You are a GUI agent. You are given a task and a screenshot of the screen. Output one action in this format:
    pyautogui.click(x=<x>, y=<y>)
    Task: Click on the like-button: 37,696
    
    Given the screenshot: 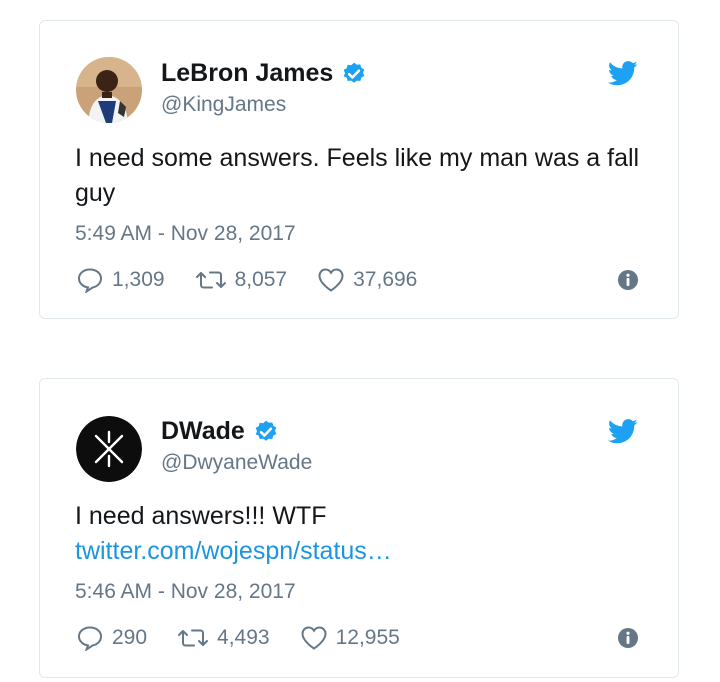 What is the action you would take?
    pyautogui.click(x=367, y=280)
    